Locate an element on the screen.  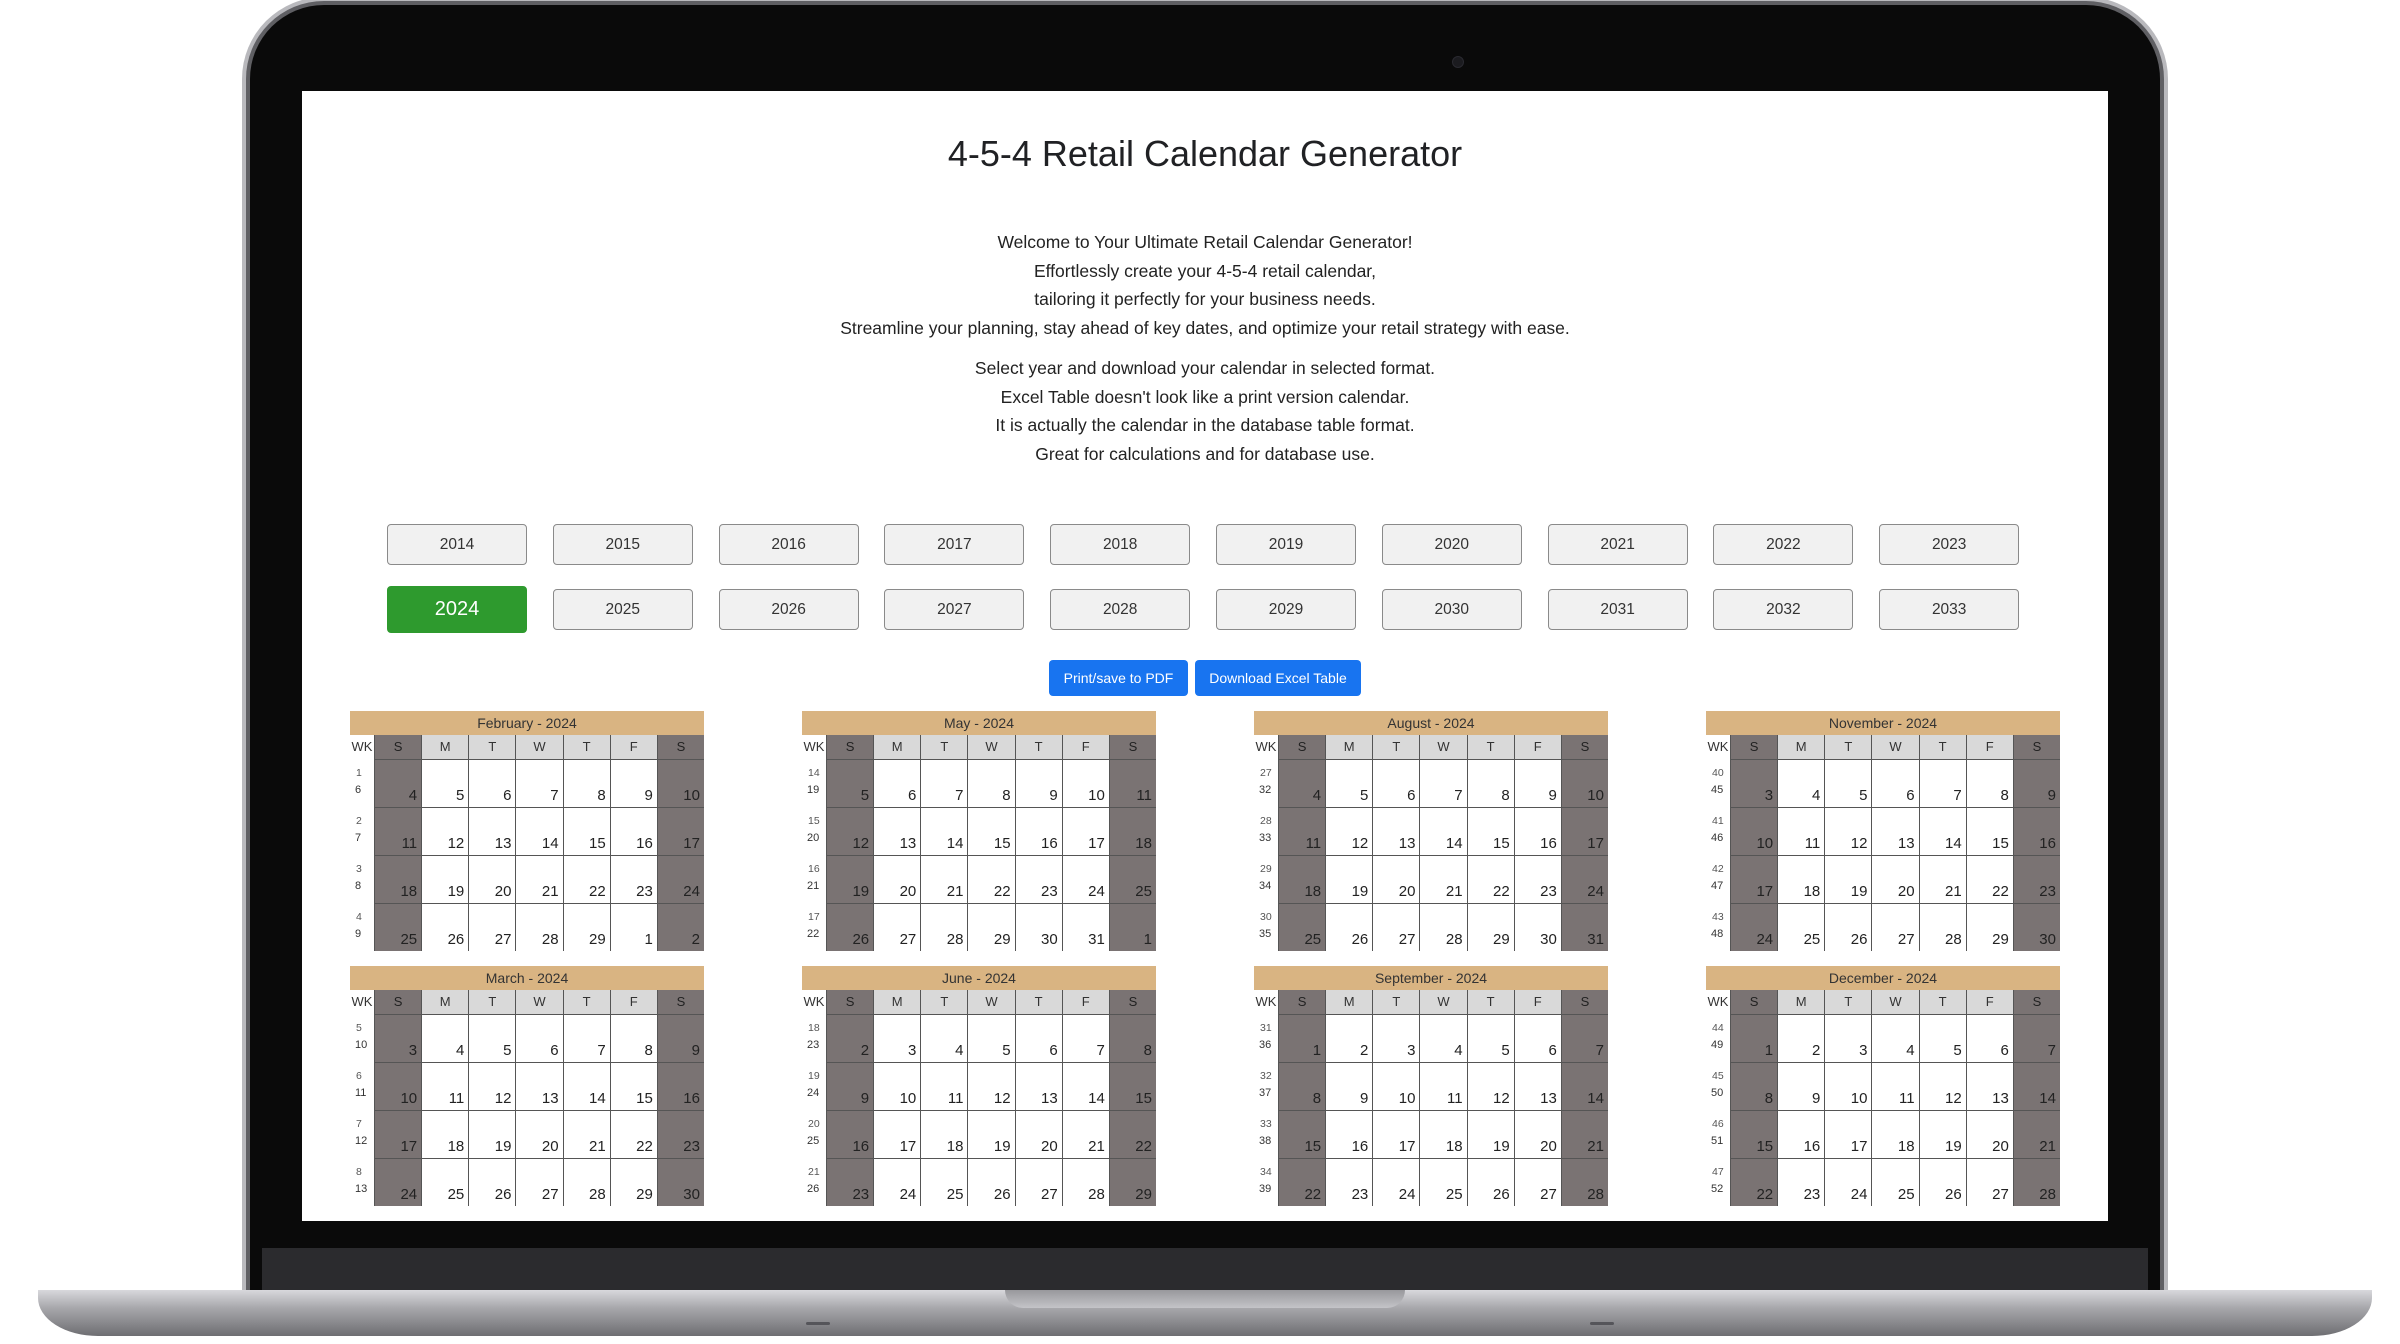
year-button-2029: 2029 is located at coordinates (1286, 609).